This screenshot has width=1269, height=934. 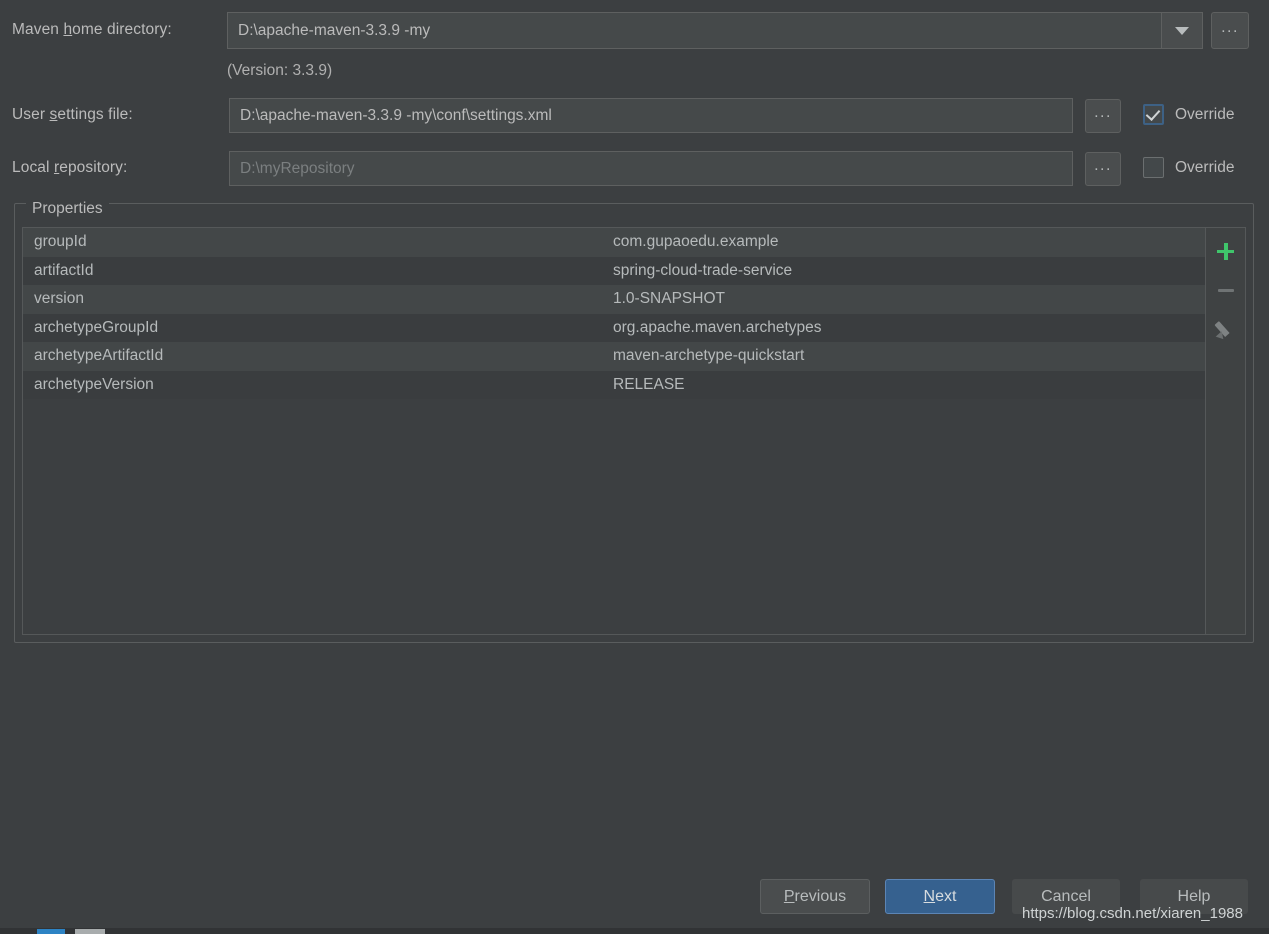 I want to click on table-row: version 1.0-SNAPSHOT, so click(x=614, y=299).